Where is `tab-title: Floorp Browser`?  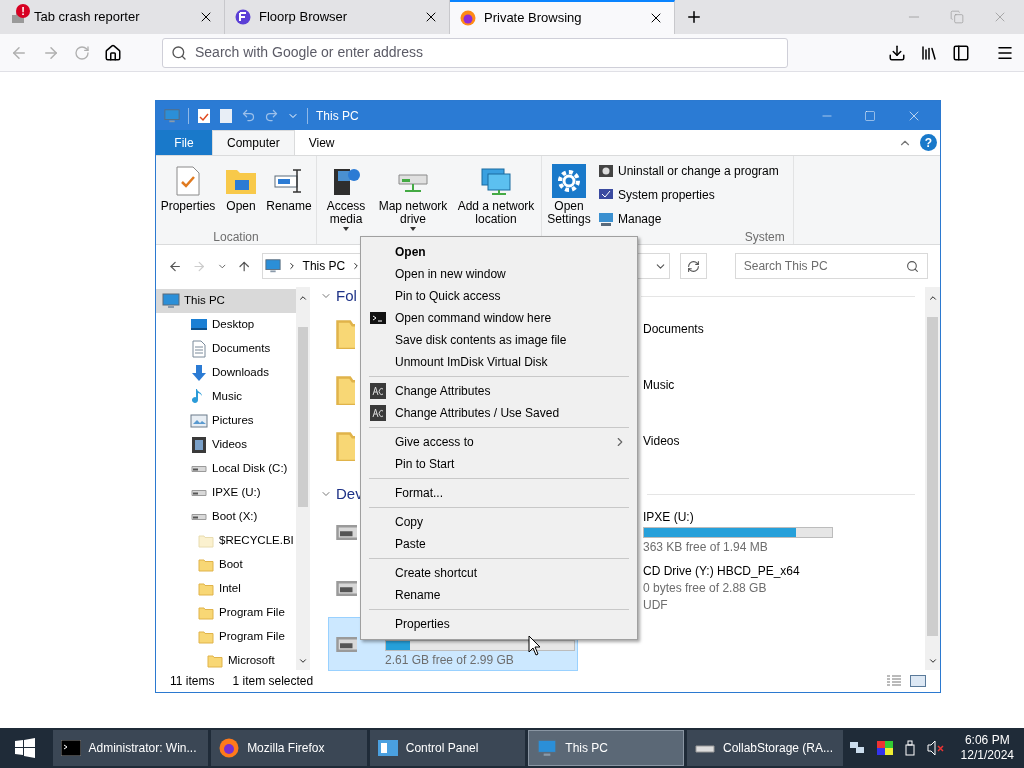 tab-title: Floorp Browser is located at coordinates (304, 17).